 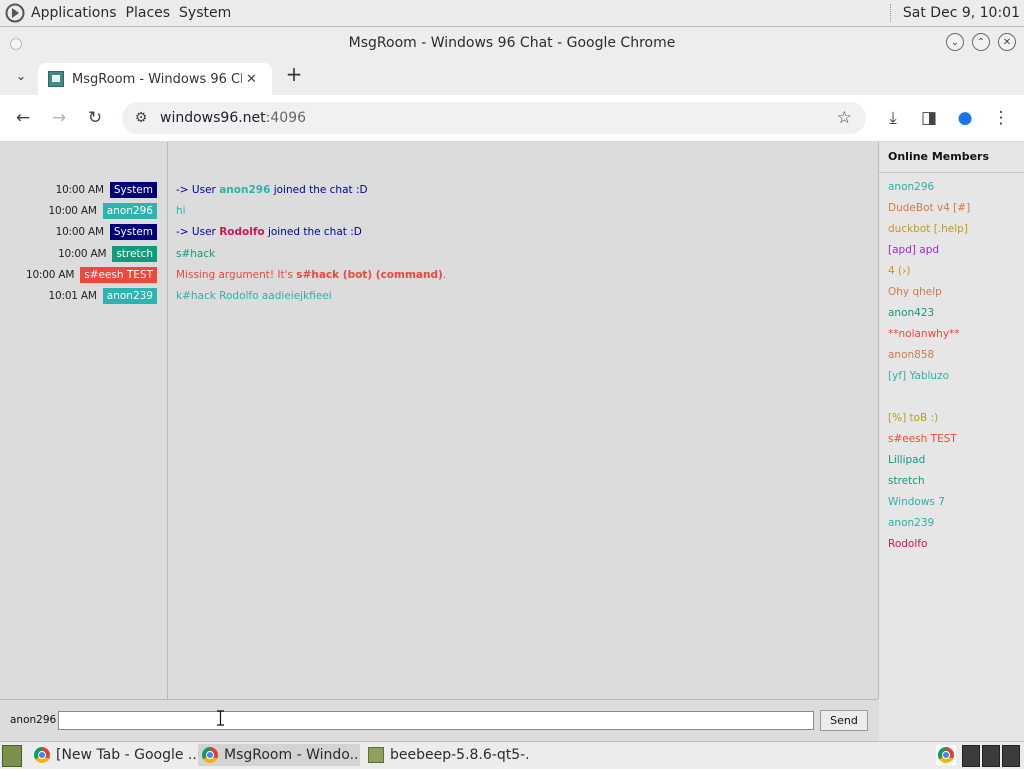 What do you see at coordinates (129, 296) in the screenshot?
I see `user-badge: anon239` at bounding box center [129, 296].